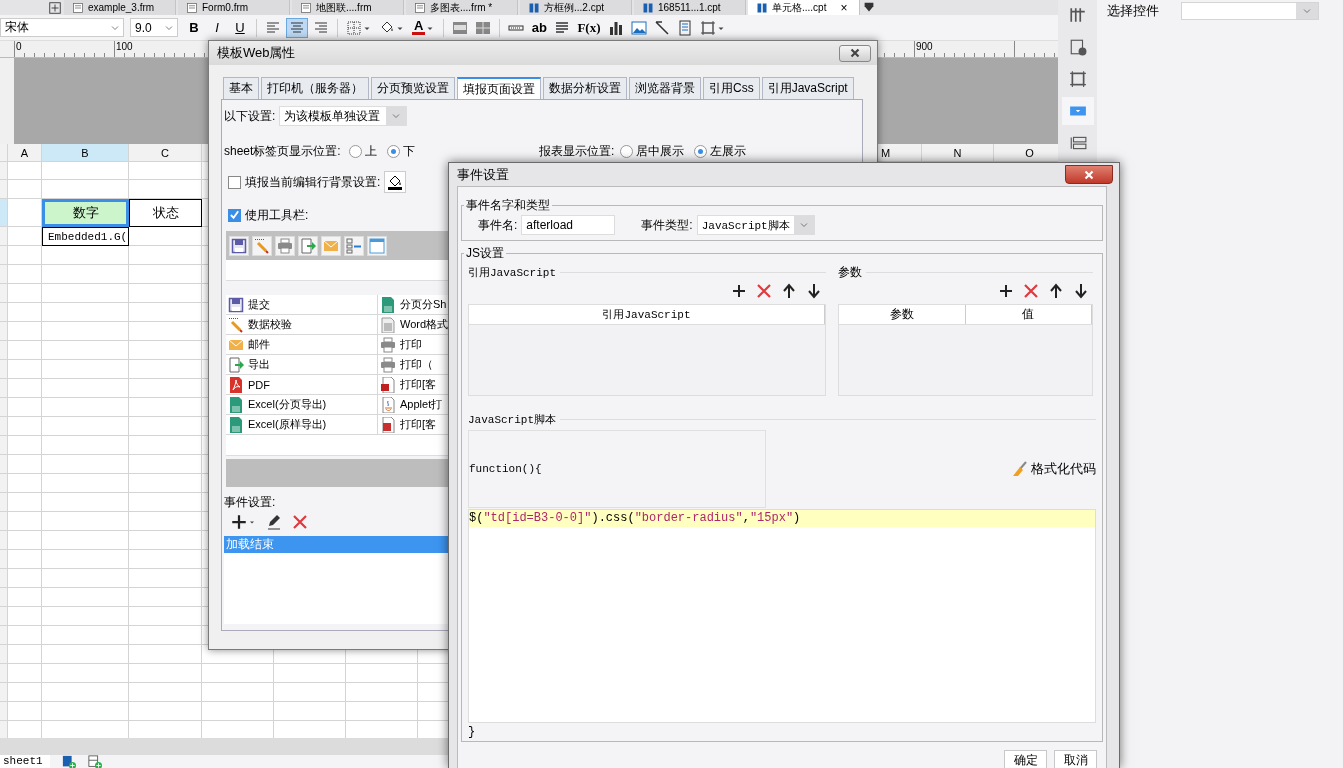 The width and height of the screenshot is (1343, 768). Describe the element at coordinates (234, 7) in the screenshot. I see `file-tab: Form0.frm` at that location.